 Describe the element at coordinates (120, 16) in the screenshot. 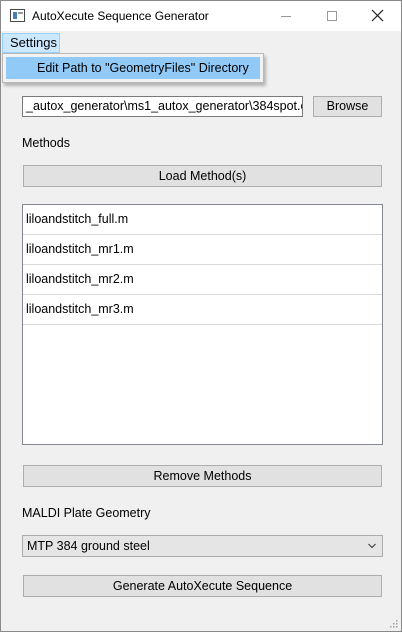

I see `window-title: AutoXecute Sequence Generator` at that location.